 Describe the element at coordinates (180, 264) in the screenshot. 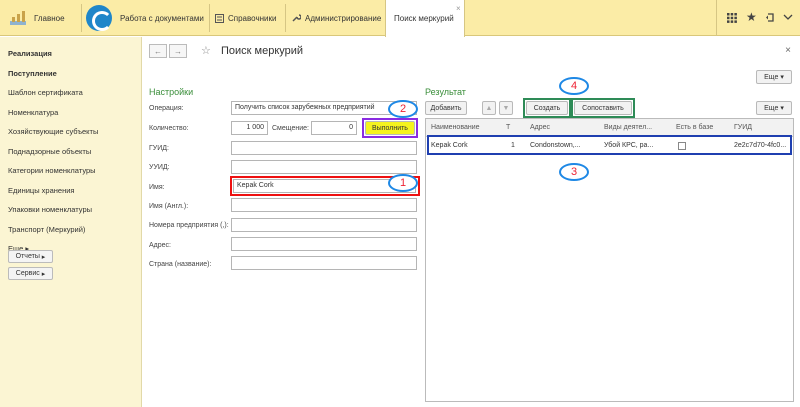

I see `country-label: Страна (название):` at that location.